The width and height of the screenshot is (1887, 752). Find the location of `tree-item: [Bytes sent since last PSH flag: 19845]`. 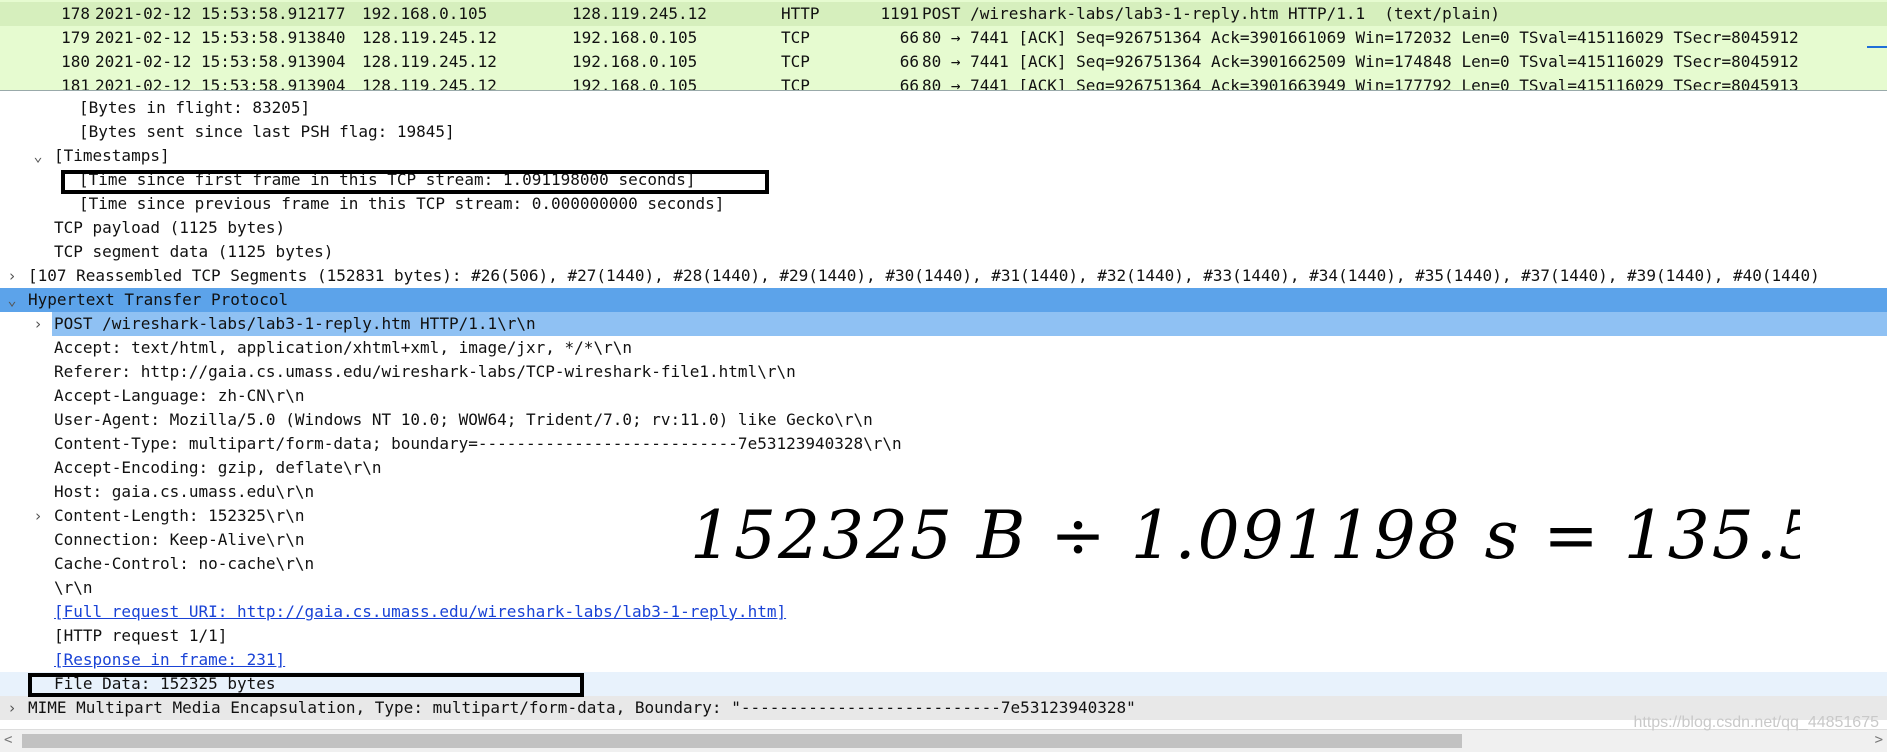

tree-item: [Bytes sent since last PSH flag: 19845] is located at coordinates (943, 132).